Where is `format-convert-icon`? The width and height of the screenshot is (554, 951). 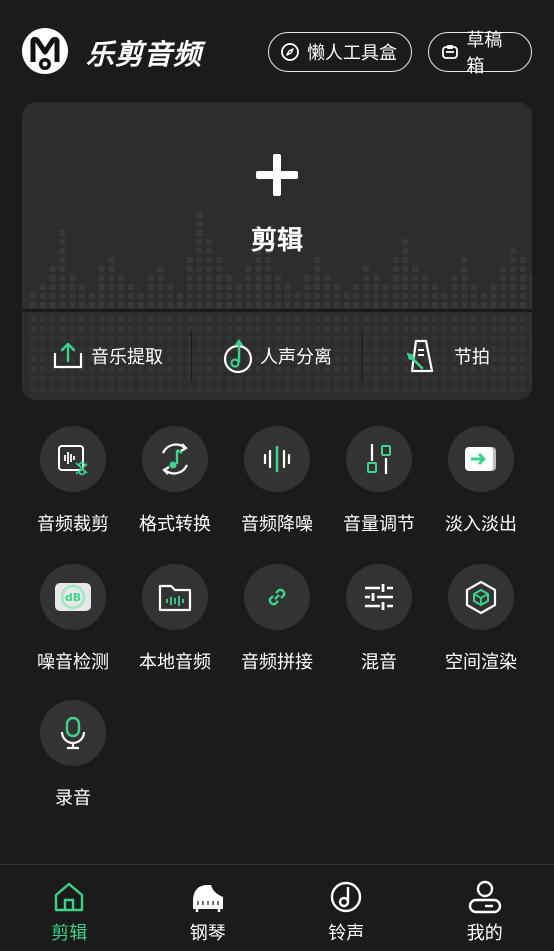
format-convert-icon is located at coordinates (175, 459).